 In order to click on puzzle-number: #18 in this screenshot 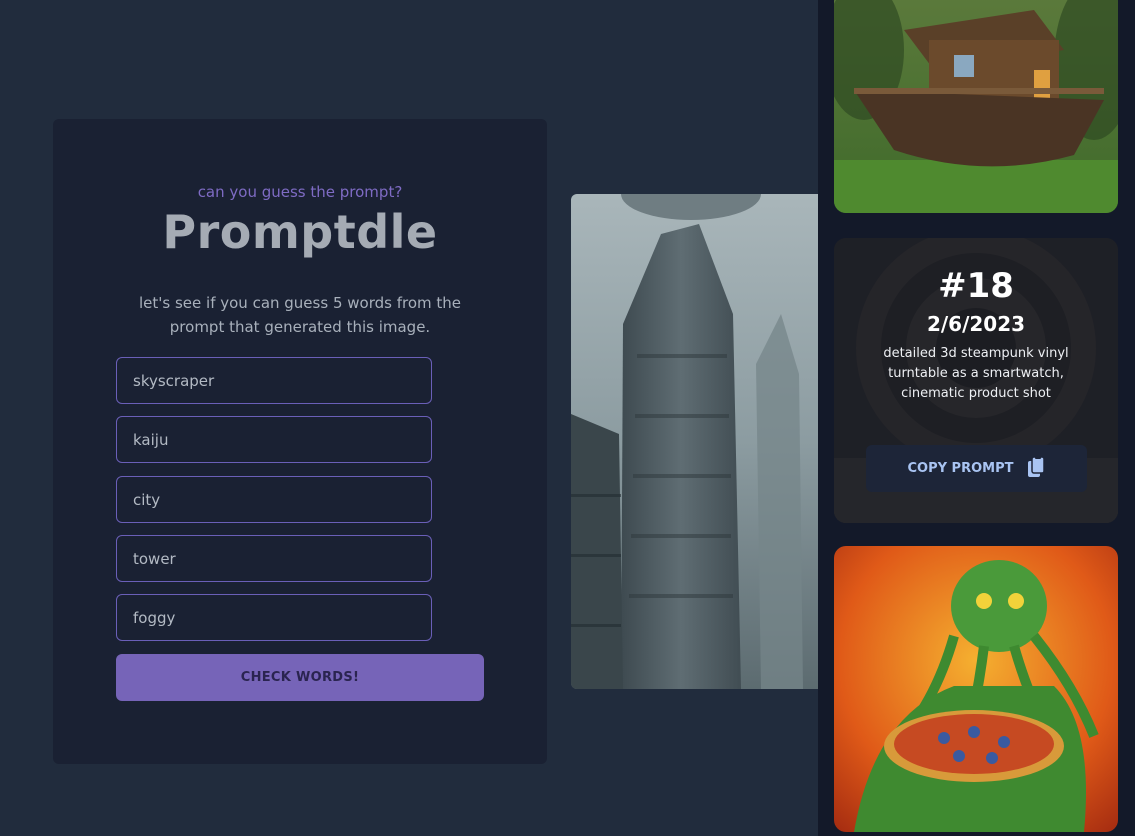, I will do `click(976, 286)`.